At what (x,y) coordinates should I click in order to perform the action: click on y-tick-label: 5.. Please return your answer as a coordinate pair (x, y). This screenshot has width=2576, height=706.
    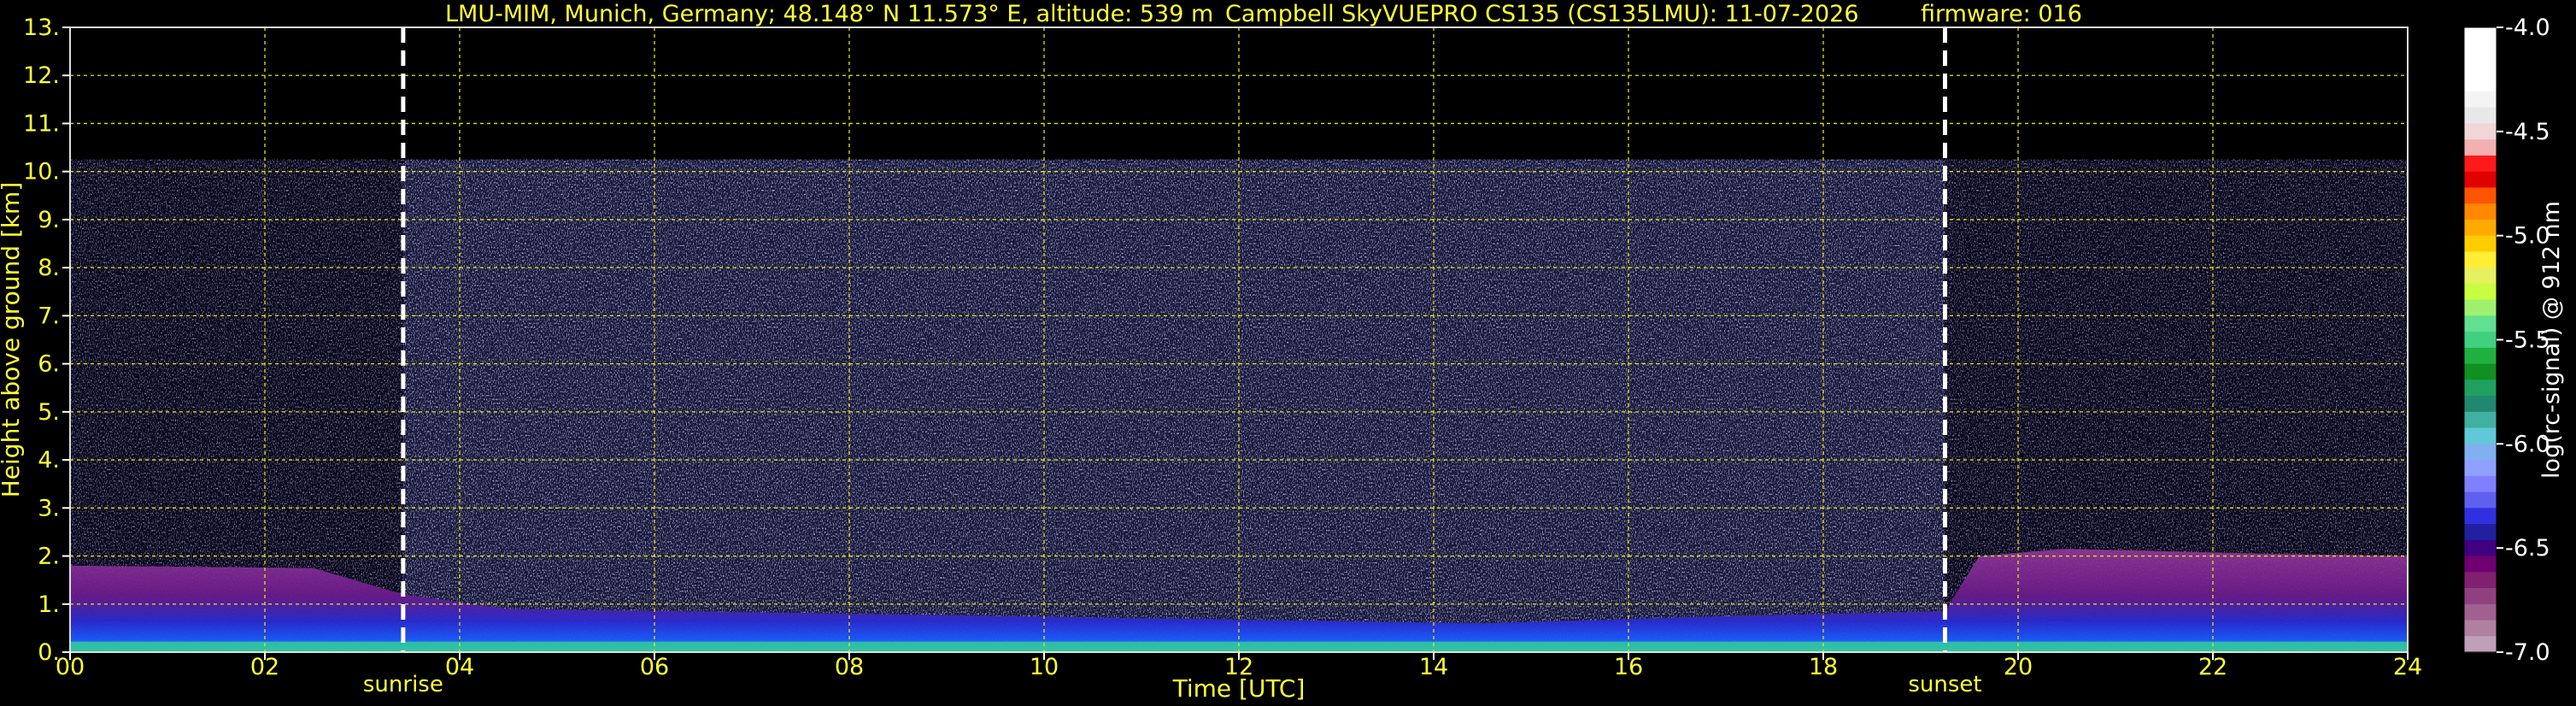
    Looking at the image, I should click on (49, 412).